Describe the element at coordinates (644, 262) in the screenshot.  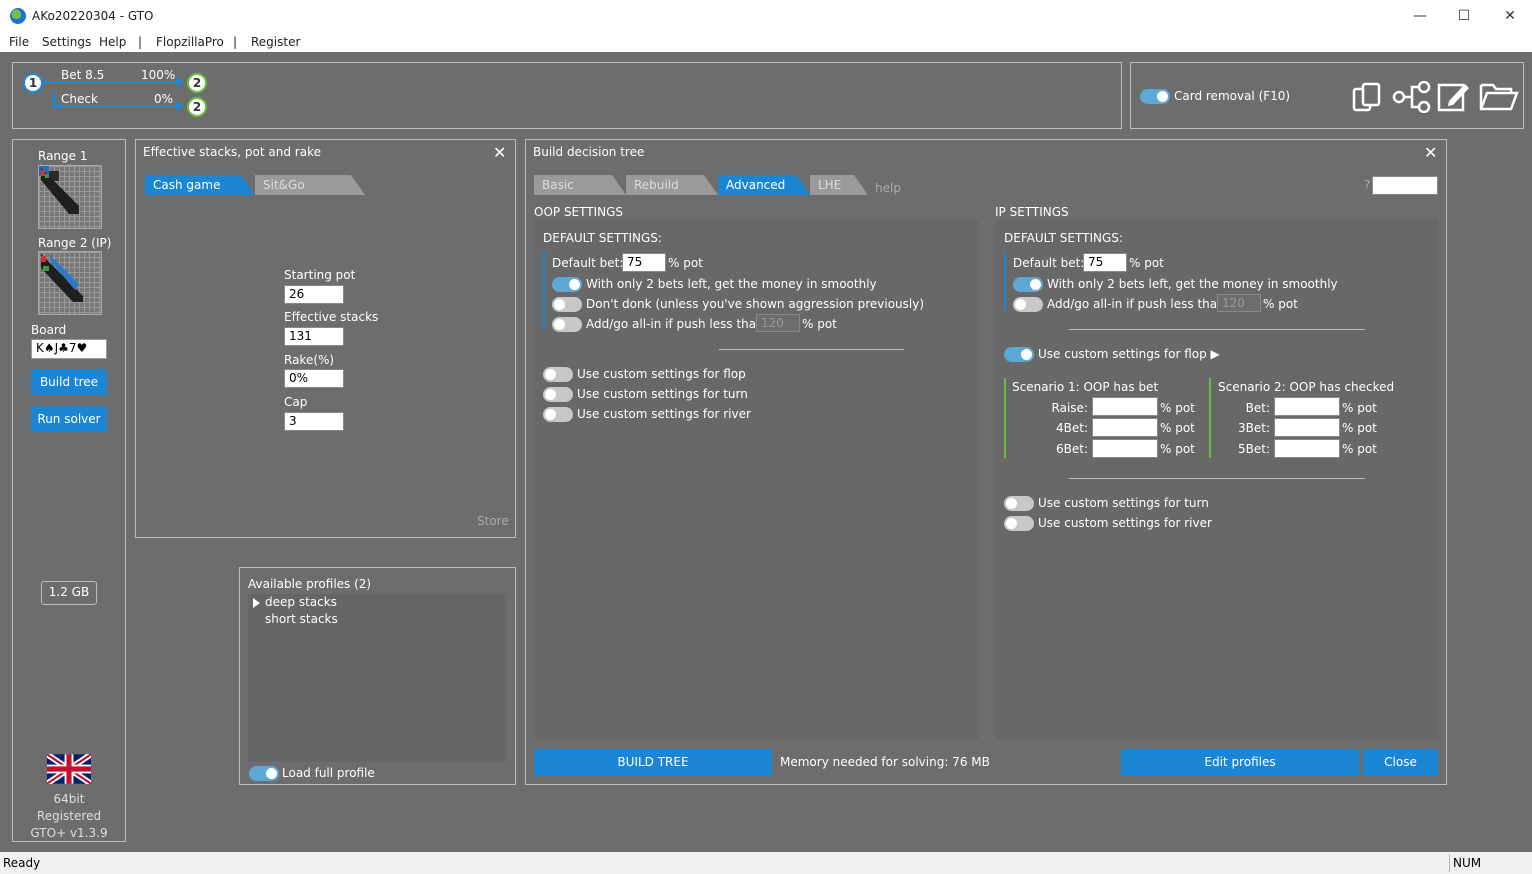
I see `oop-default-bet-input: 75` at that location.